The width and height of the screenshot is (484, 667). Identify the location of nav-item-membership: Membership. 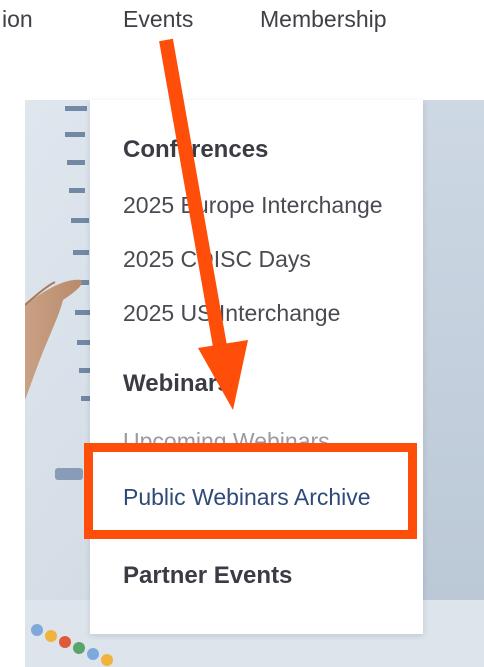
(323, 19).